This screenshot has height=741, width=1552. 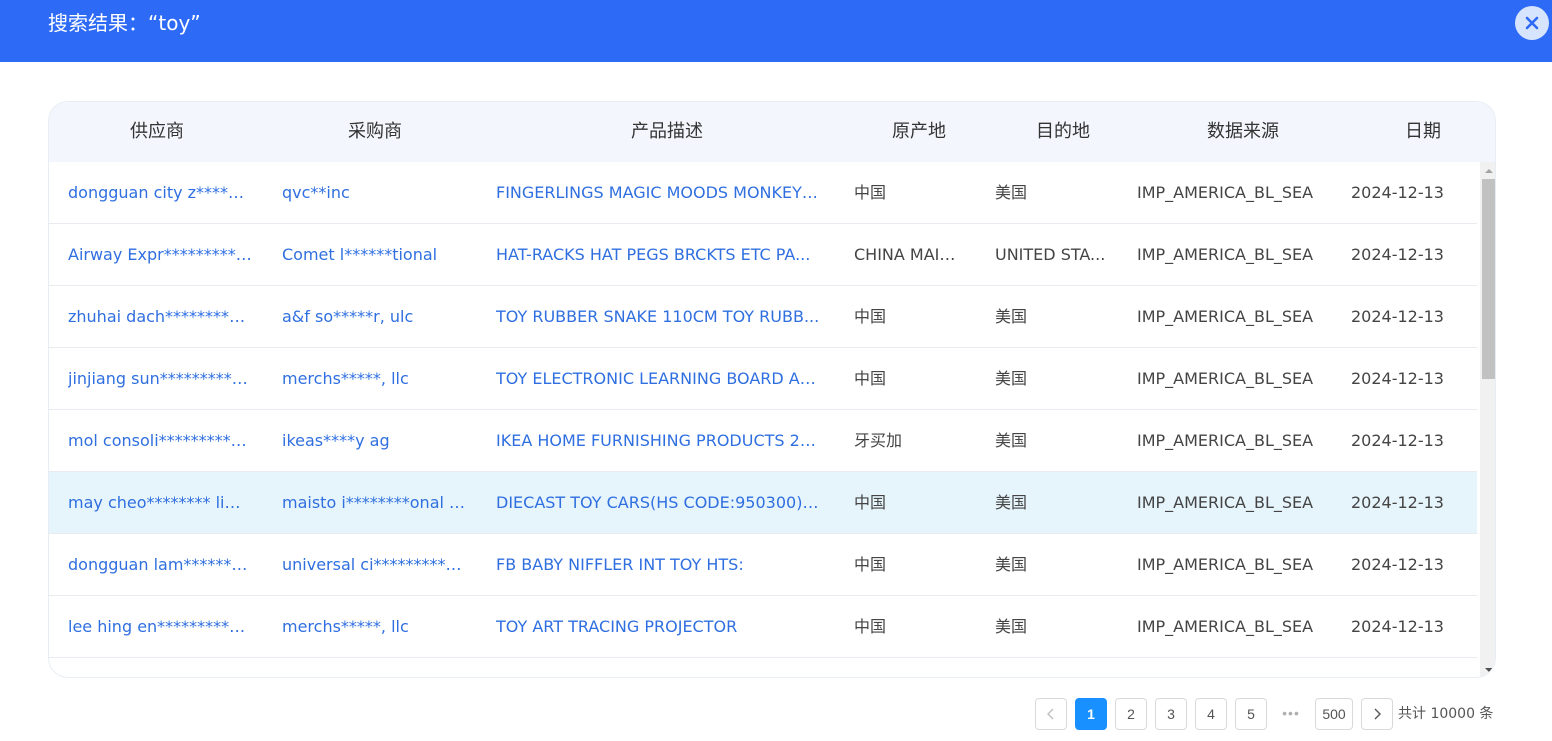 I want to click on page-button-2: 2, so click(x=1131, y=714).